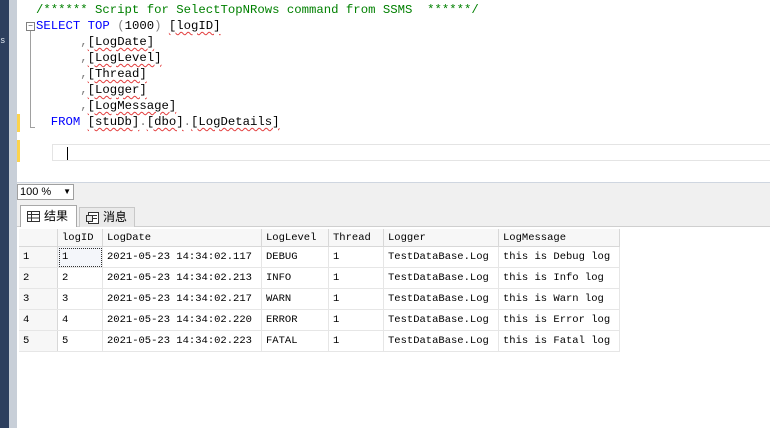  What do you see at coordinates (121, 26) in the screenshot?
I see `code-token: (` at bounding box center [121, 26].